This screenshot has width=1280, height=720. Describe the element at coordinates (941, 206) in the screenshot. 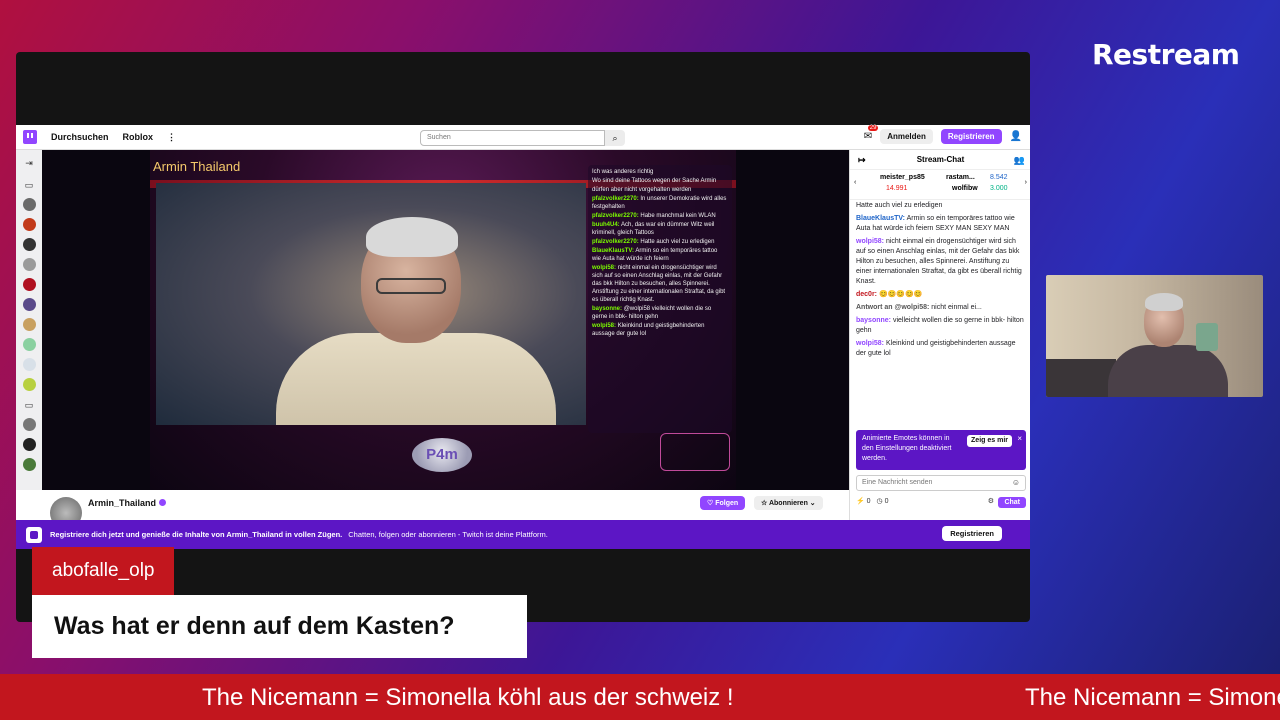

I see `chat-message: Hatte auch viel zu erledigen` at that location.